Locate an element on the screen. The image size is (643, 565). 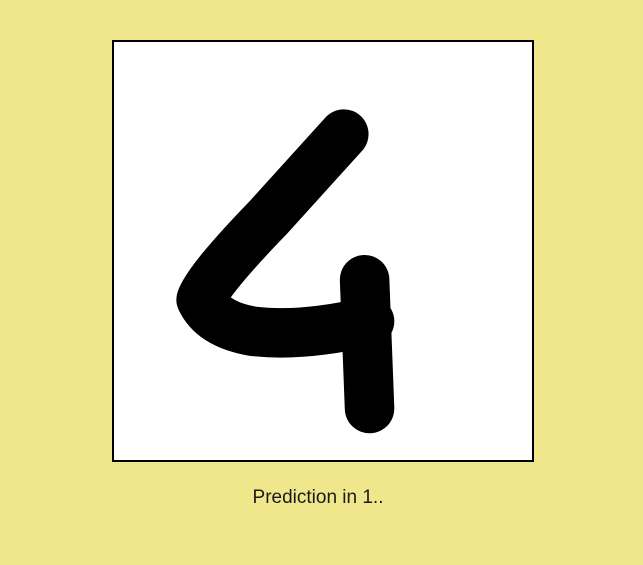
digit-stroke-vertical is located at coordinates (367, 344).